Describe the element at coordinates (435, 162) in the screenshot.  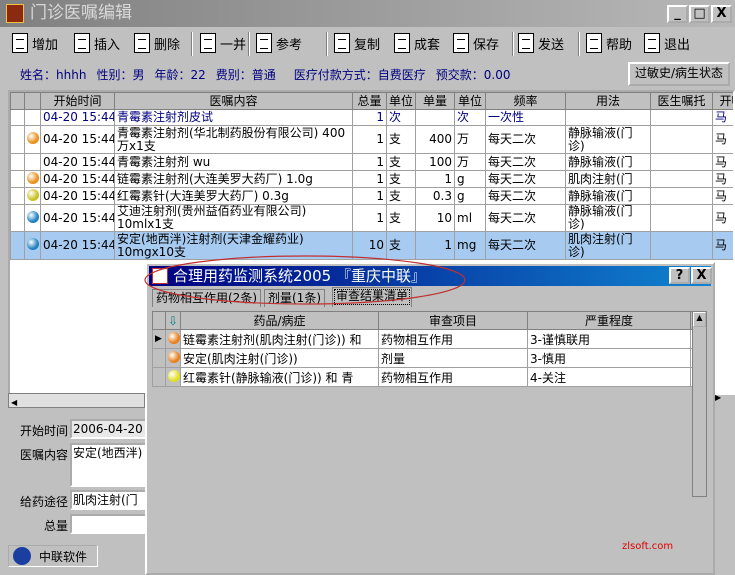
I see `cell-dose: 100` at that location.